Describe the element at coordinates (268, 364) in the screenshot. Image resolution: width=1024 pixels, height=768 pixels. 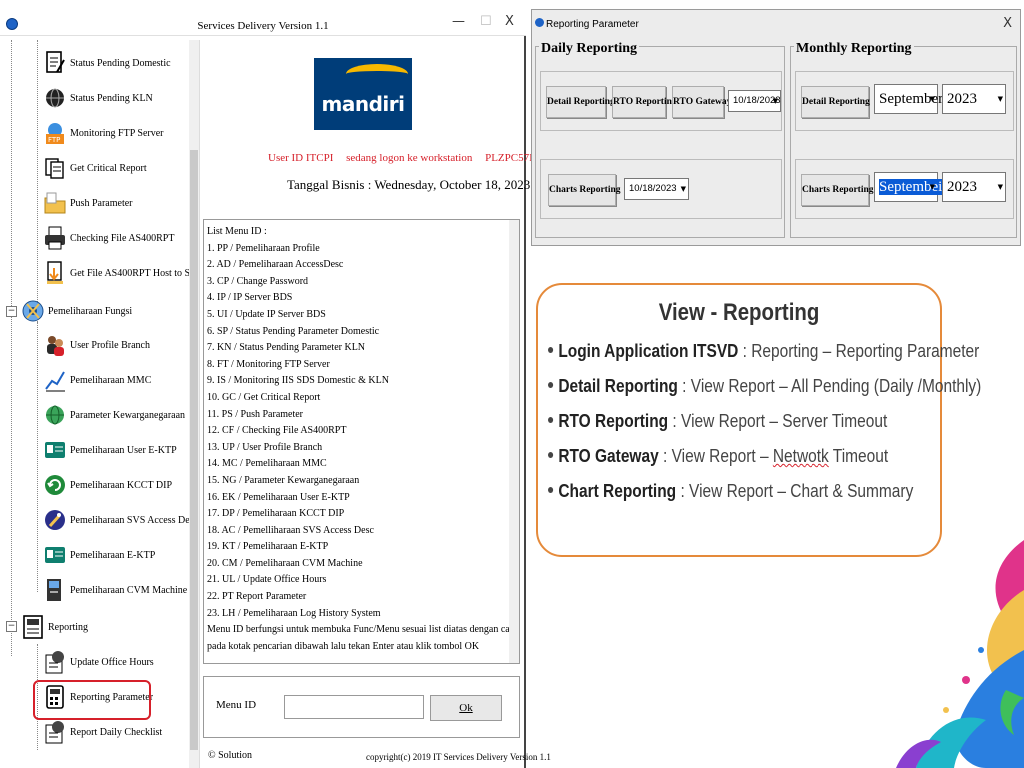
I see `menu-list-line: 8. FT / Monitoring FTP Server` at that location.